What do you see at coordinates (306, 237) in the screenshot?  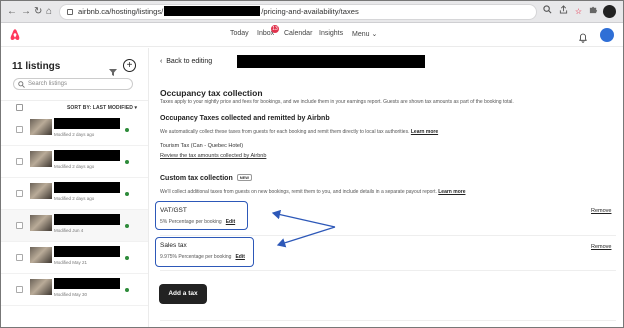 I see `arrow-to-sales-tax` at bounding box center [306, 237].